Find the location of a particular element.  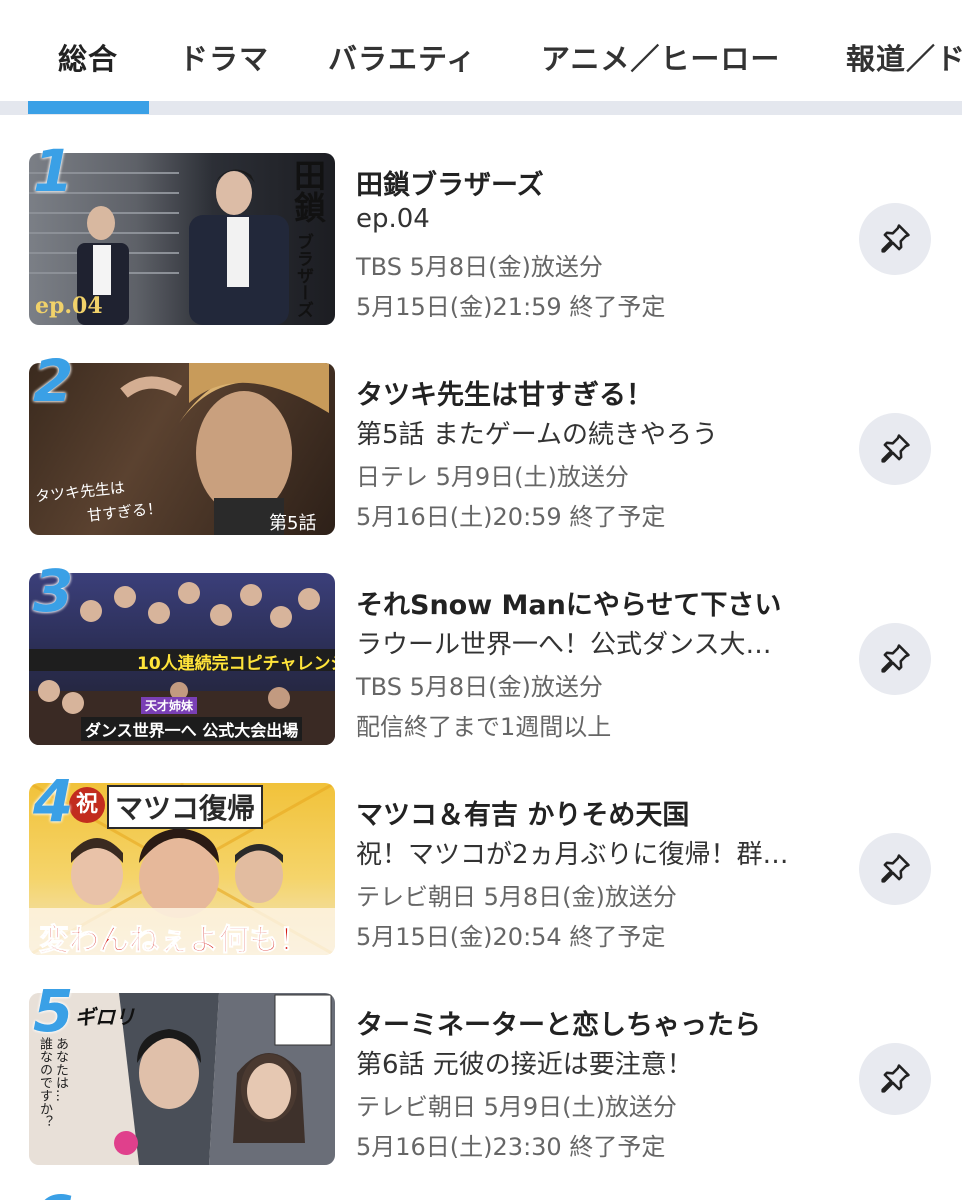

thumbnail-caption: マツコ復帰 is located at coordinates (185, 807).